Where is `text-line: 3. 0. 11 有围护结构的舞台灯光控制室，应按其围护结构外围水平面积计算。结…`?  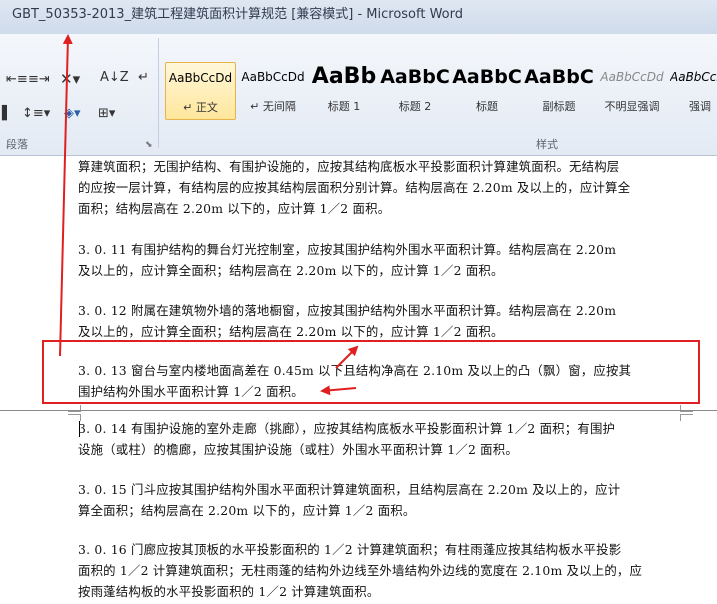
text-line: 3. 0. 11 有围护结构的舞台灯光控制室，应按其围护结构外围水平面积计算。结… is located at coordinates (347, 249).